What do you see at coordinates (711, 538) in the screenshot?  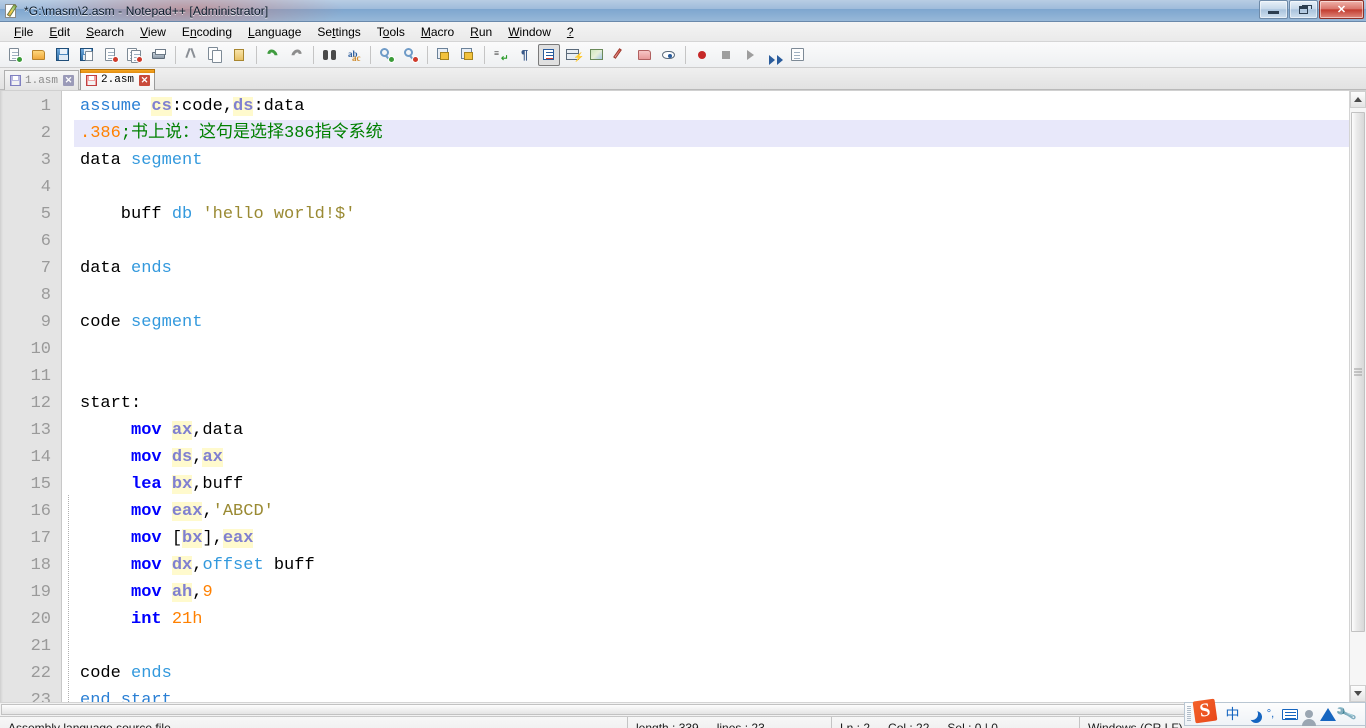 I see `code-line: mov [bx],eax` at bounding box center [711, 538].